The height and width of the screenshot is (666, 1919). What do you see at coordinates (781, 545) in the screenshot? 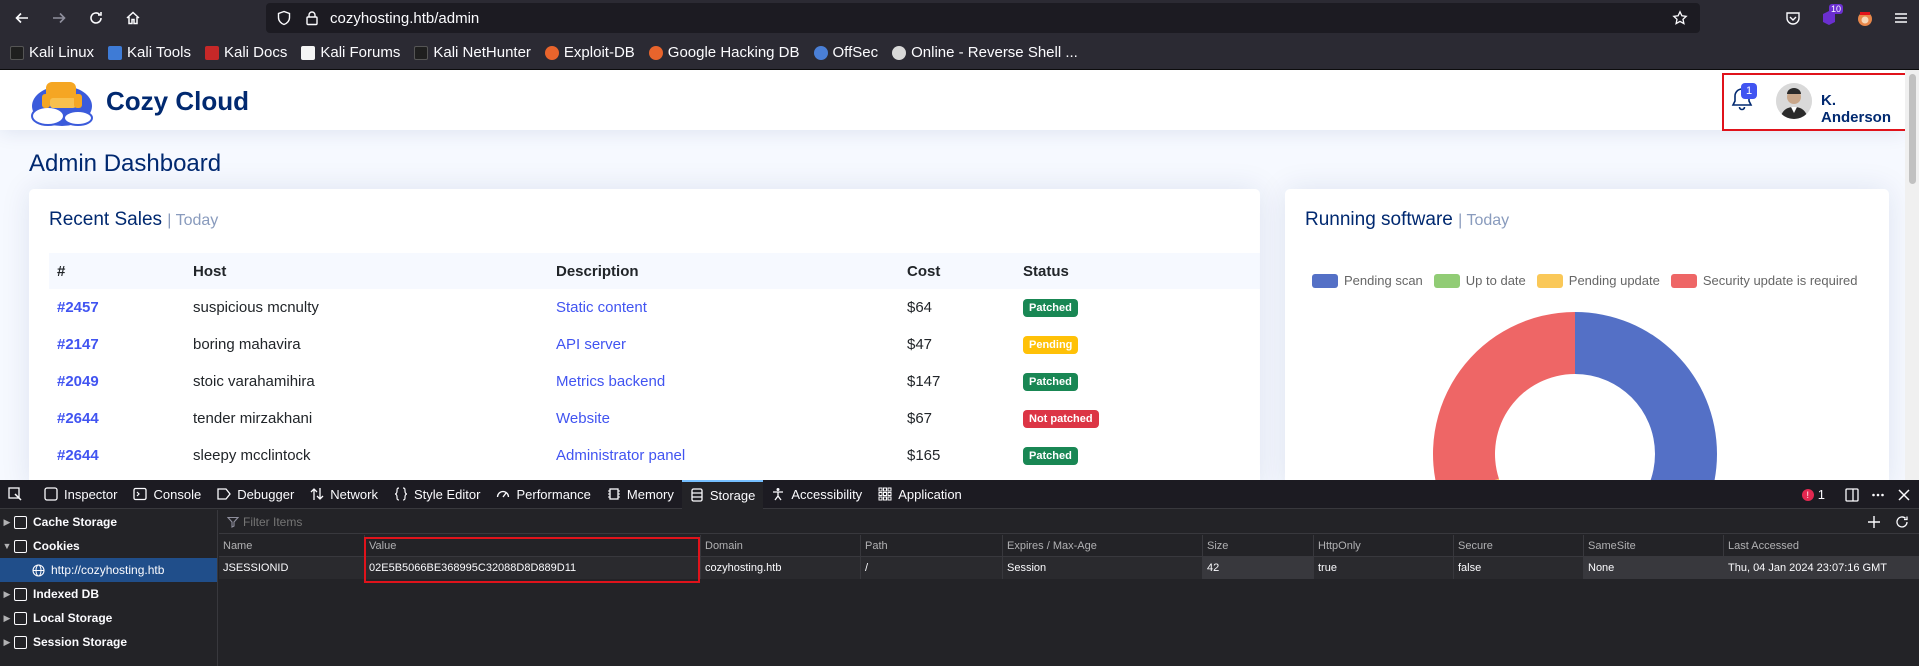
I see `column-header-domain: Domain` at bounding box center [781, 545].